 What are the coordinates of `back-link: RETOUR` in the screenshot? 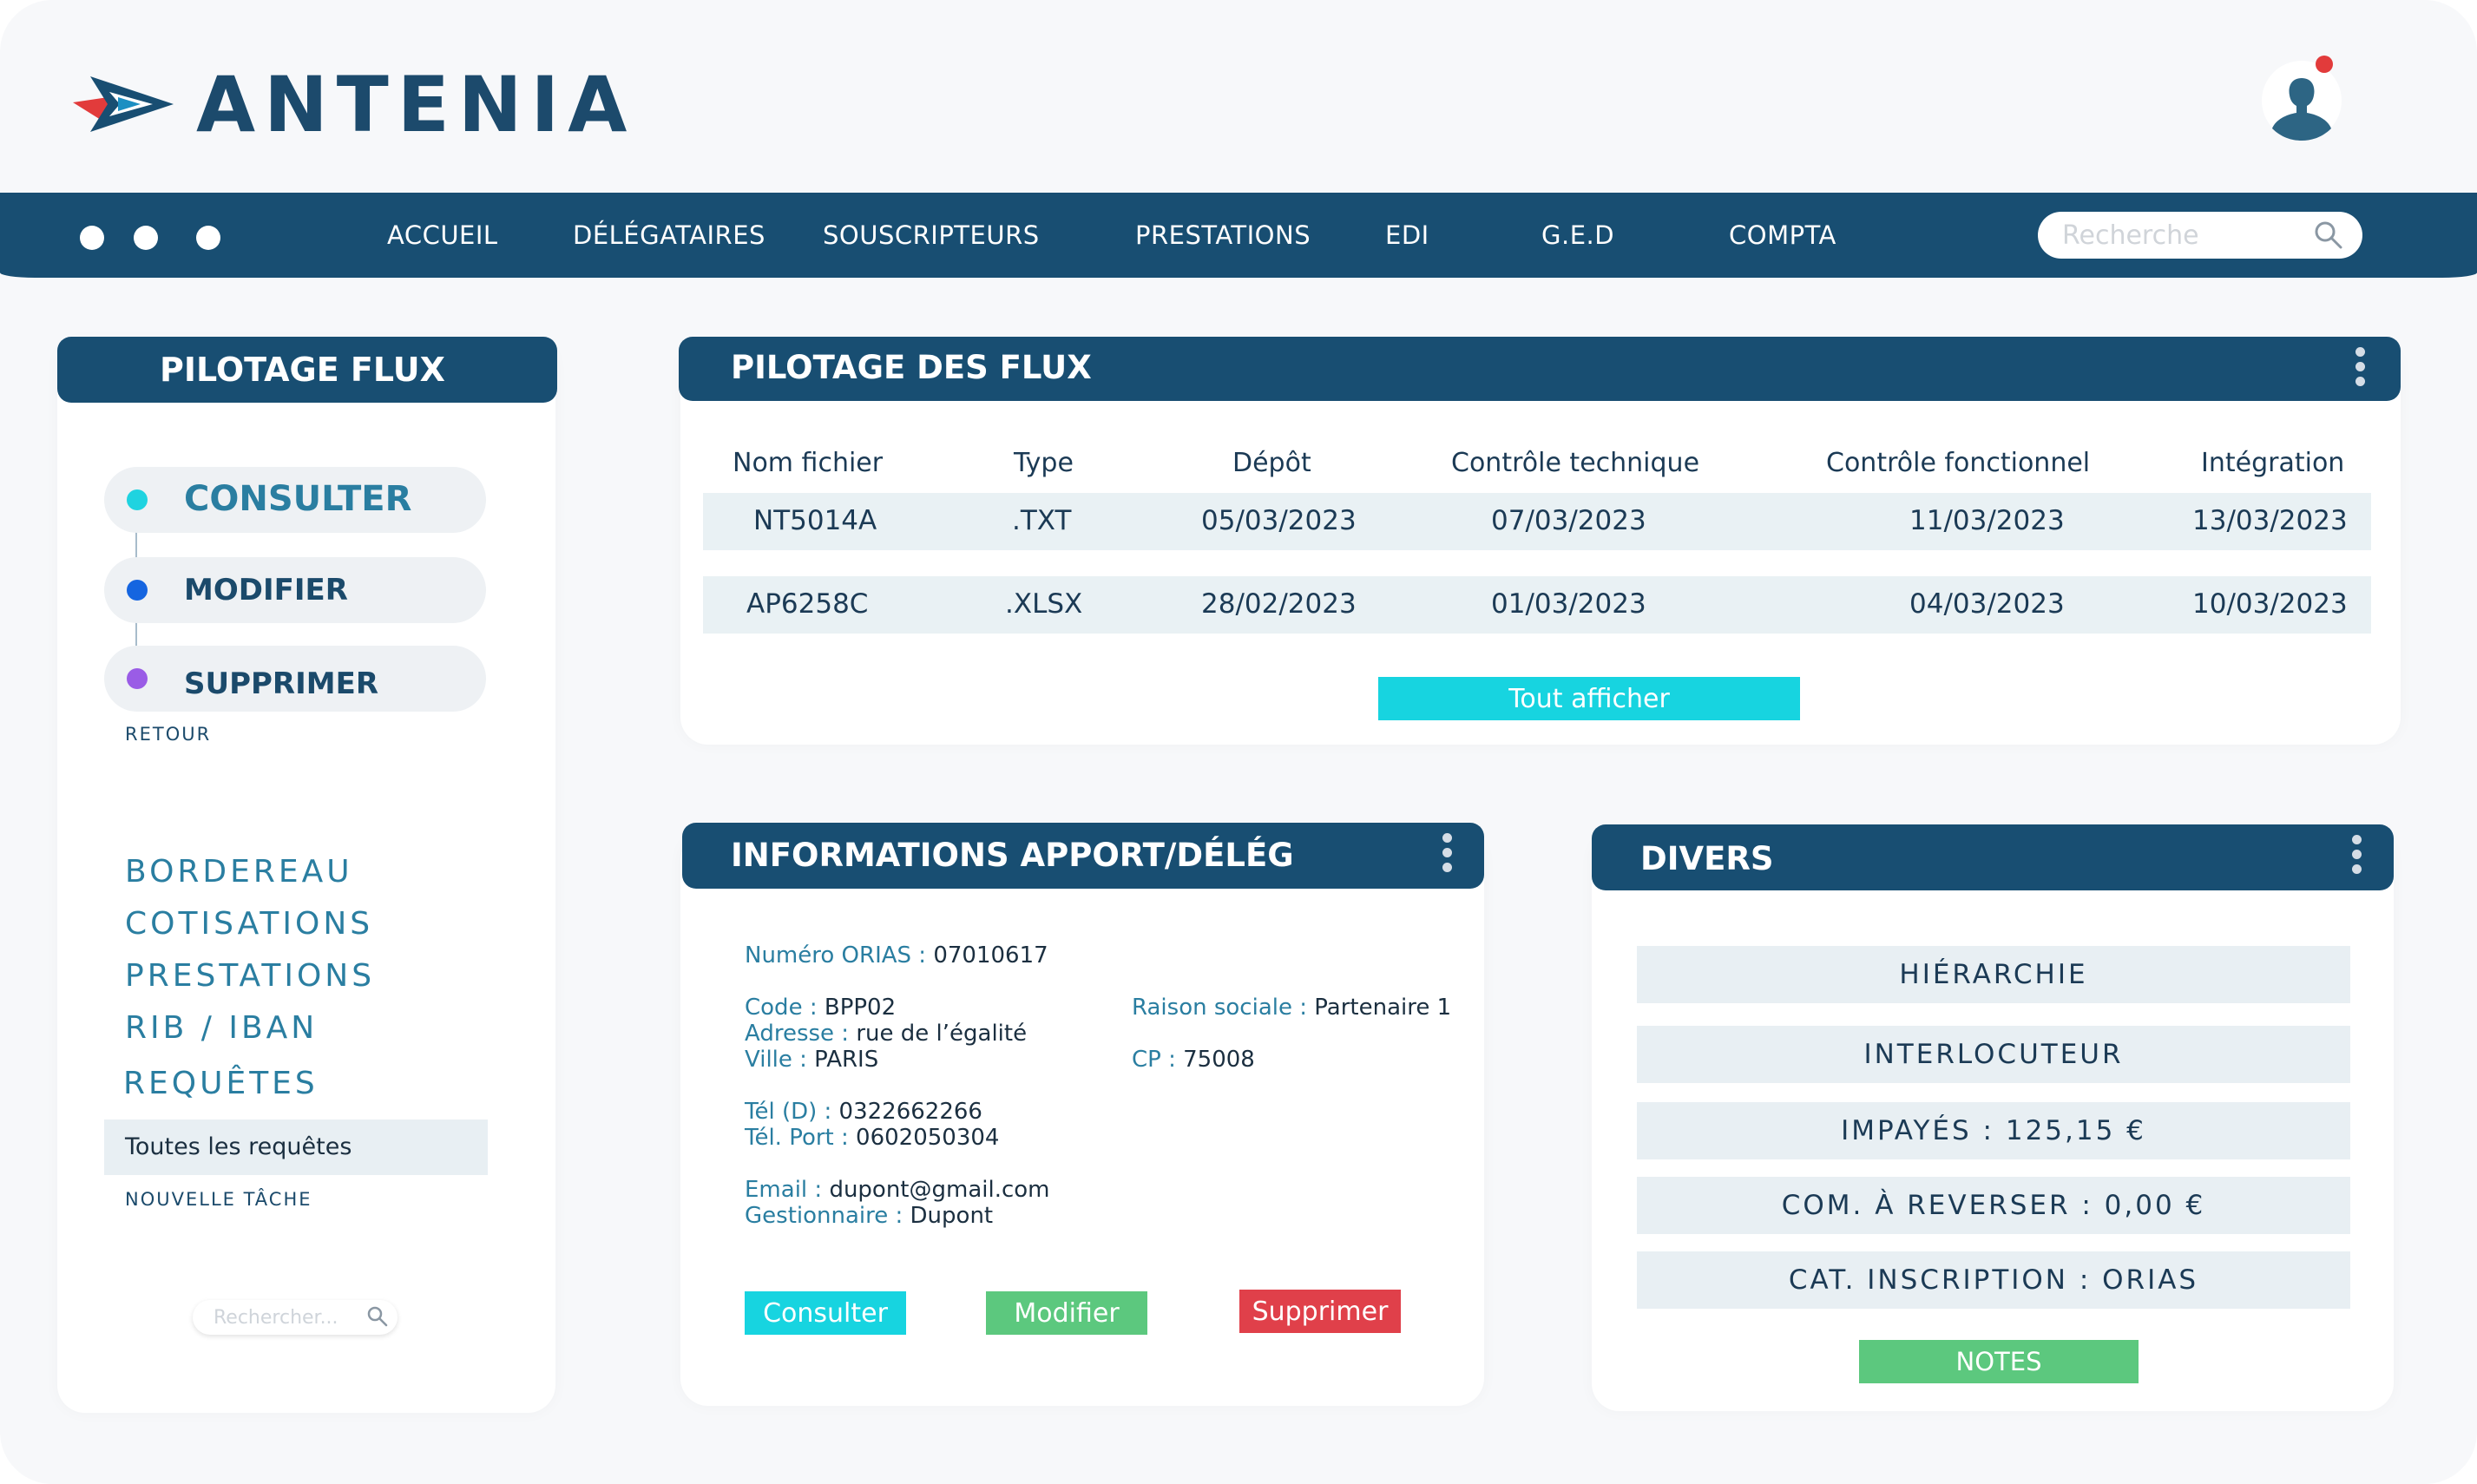 It's located at (168, 734).